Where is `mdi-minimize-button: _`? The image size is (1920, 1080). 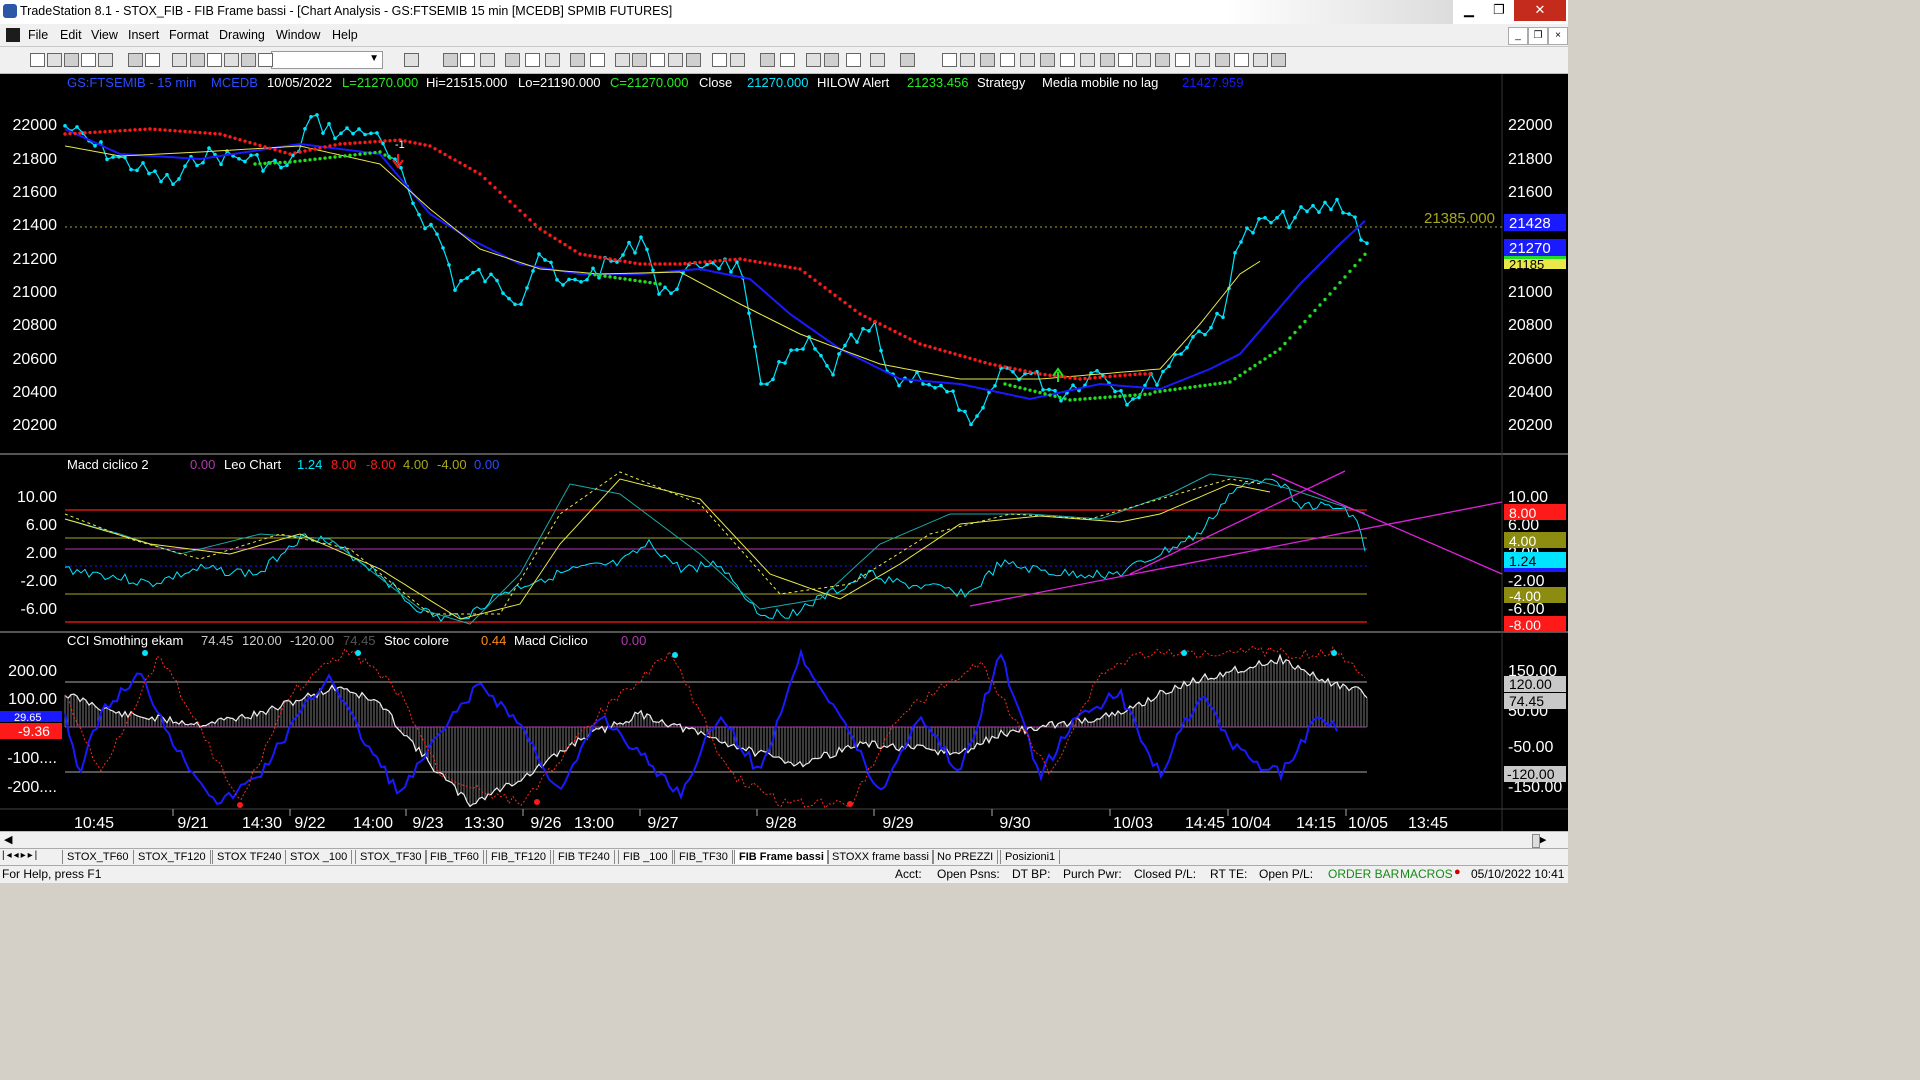
mdi-minimize-button: _ is located at coordinates (1518, 36).